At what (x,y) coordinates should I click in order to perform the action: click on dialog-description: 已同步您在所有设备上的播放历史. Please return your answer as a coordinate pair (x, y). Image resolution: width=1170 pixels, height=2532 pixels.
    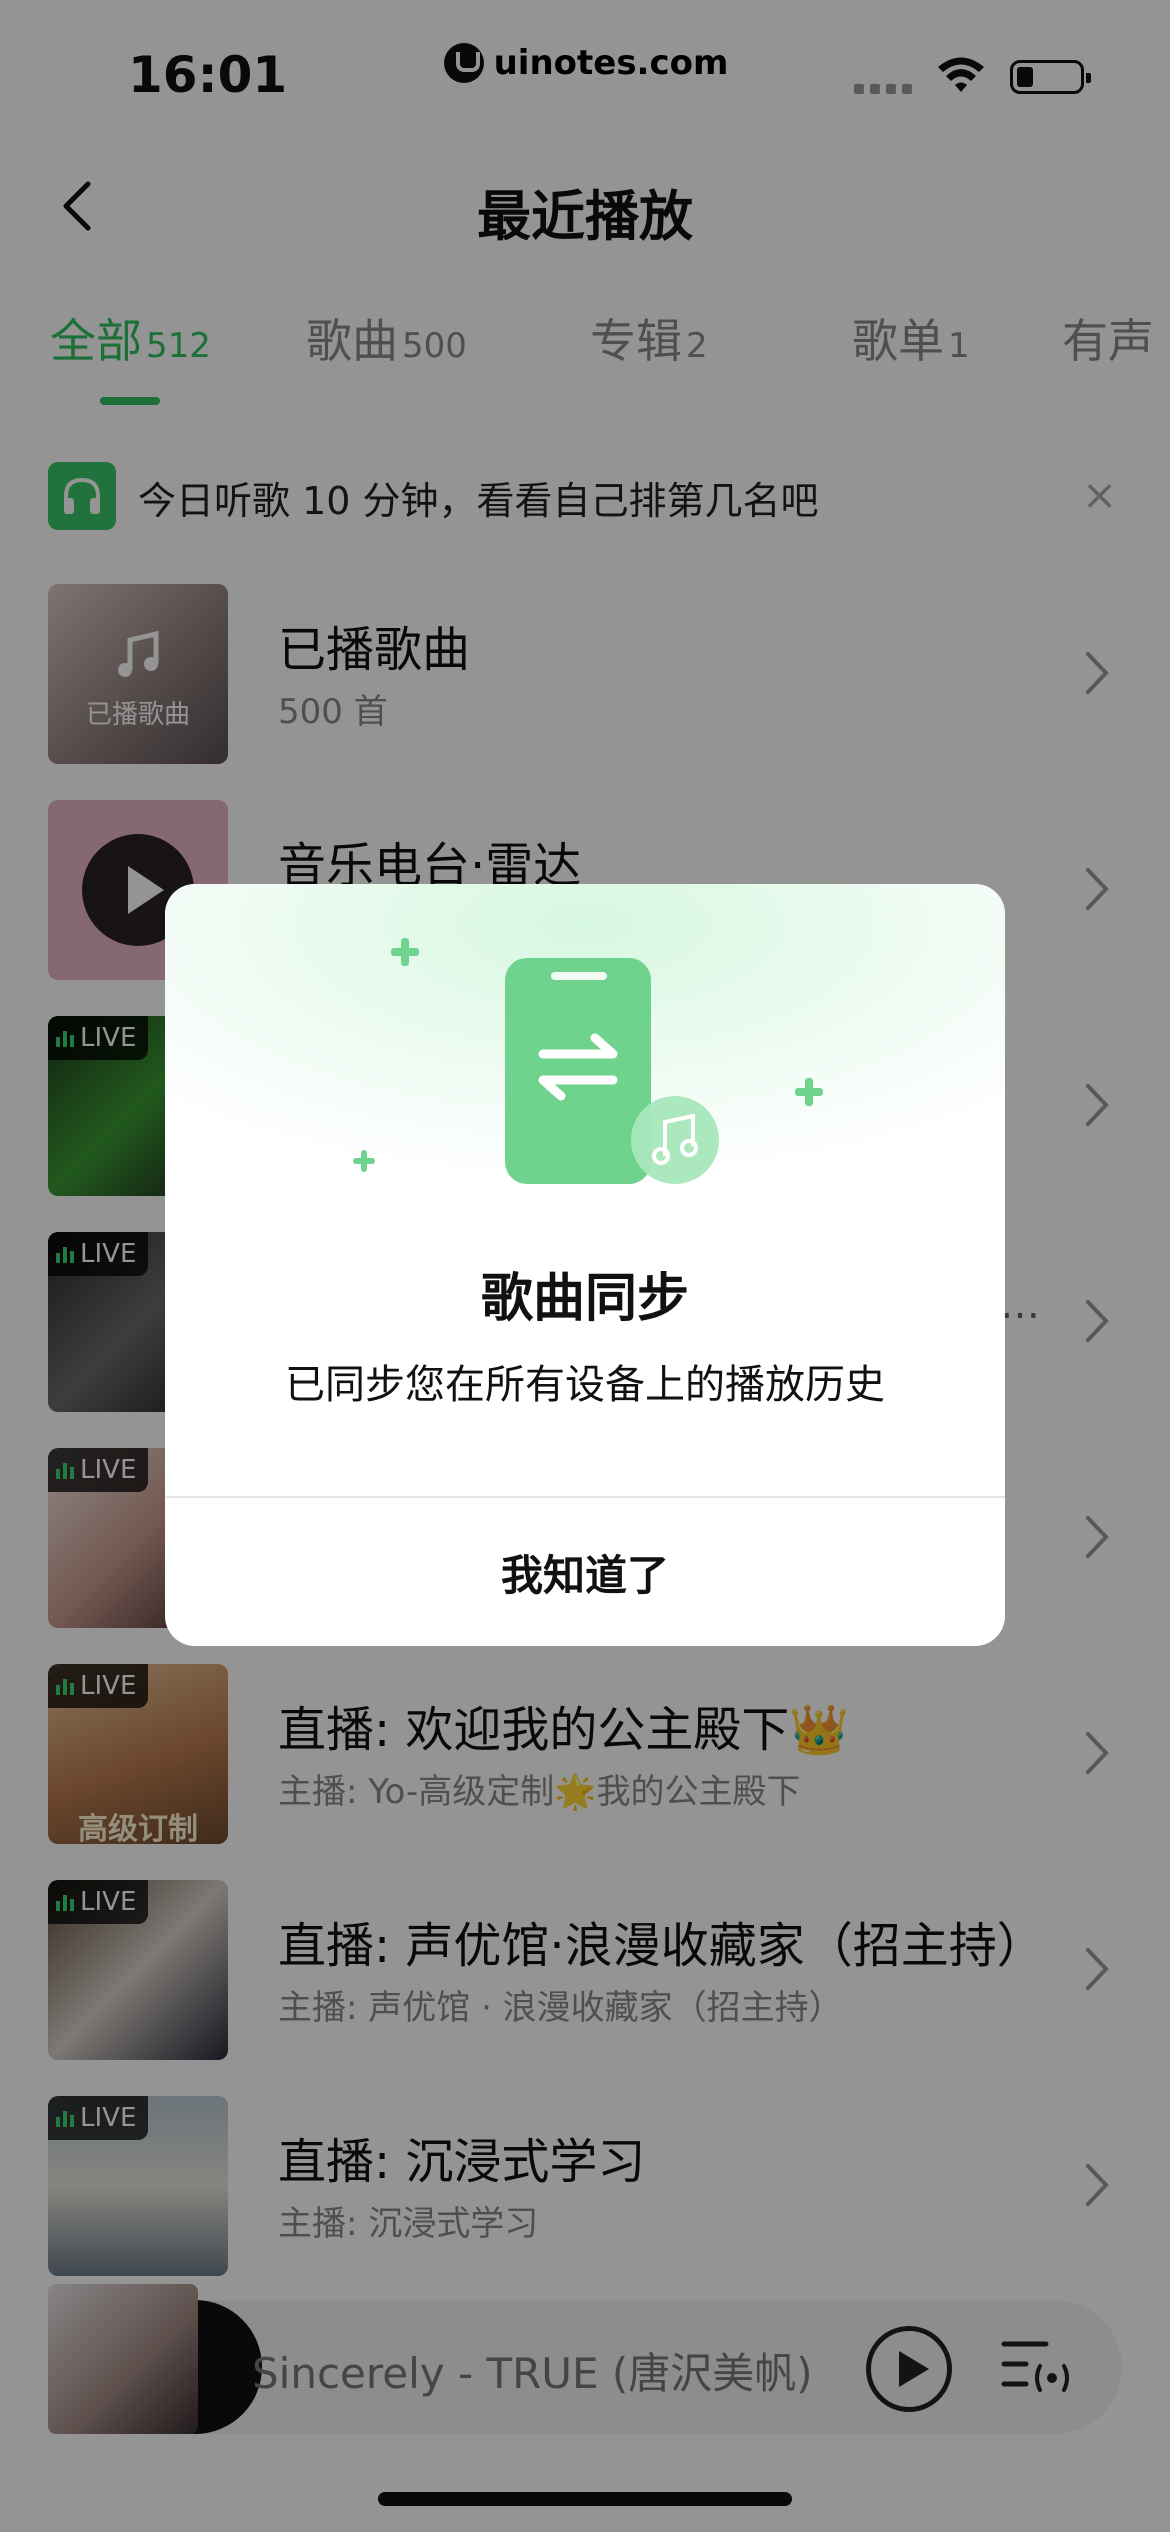
    Looking at the image, I should click on (585, 1385).